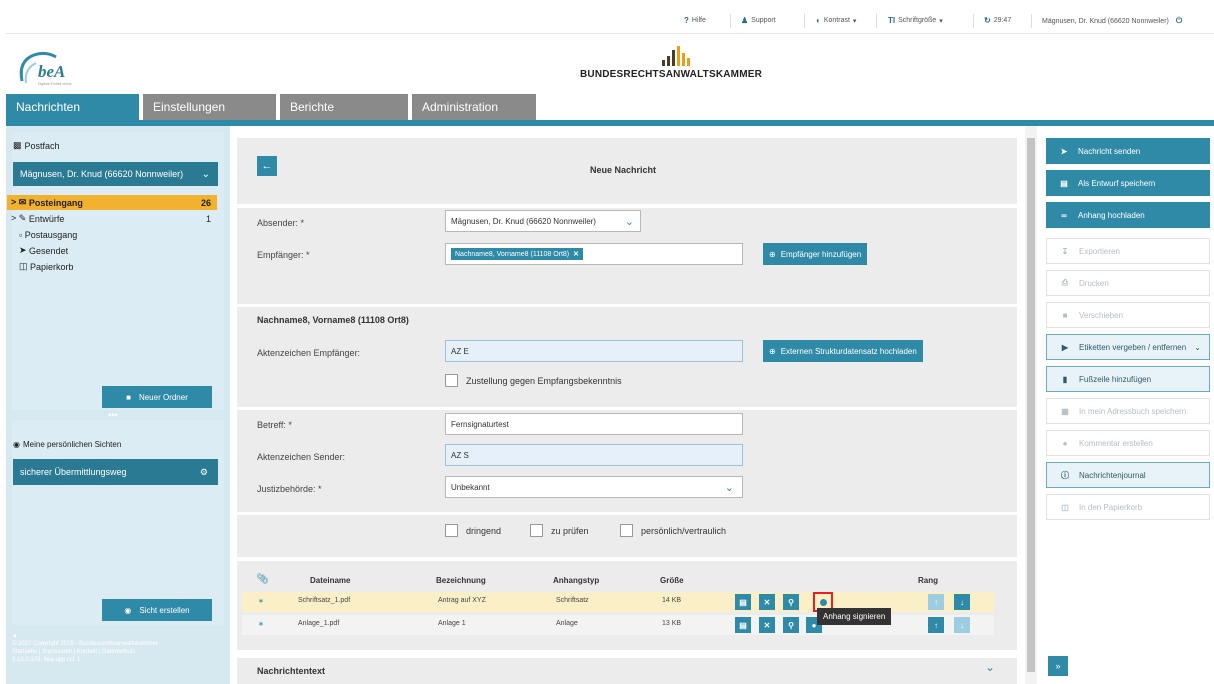 Image resolution: width=1214 pixels, height=684 pixels. I want to click on account-select: Mägnusen, Dr. Knud (66620 Nonnweiler) ⌄, so click(115, 174).